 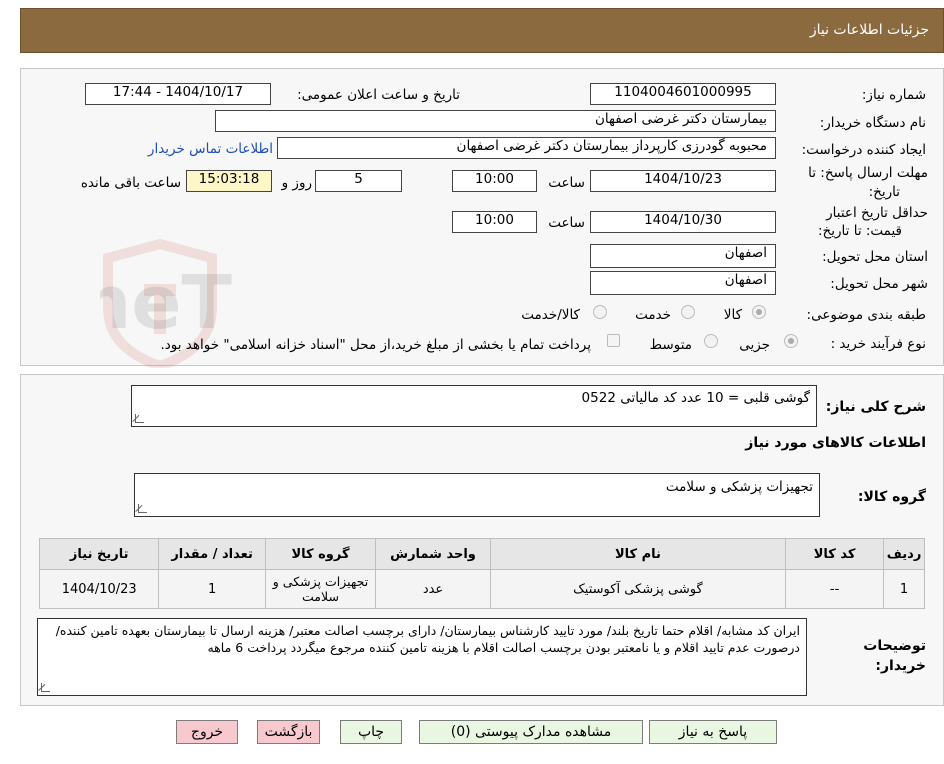 I want to click on process-label: نوع فرآیند خرید :, so click(x=878, y=344).